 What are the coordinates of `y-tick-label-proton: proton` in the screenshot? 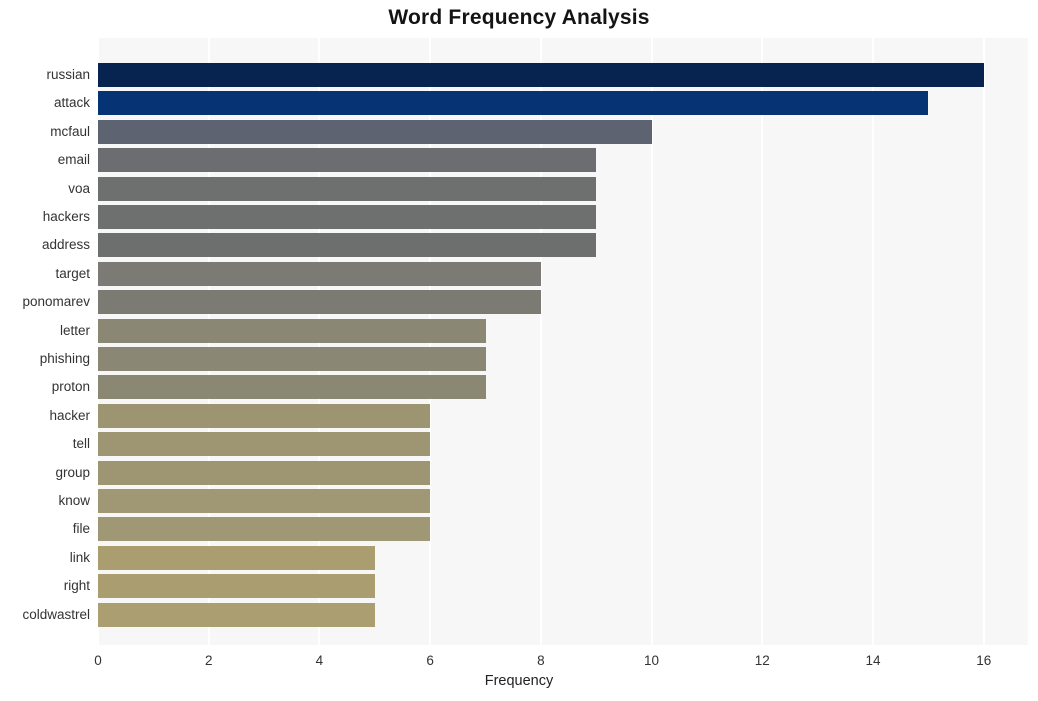 It's located at (70, 387).